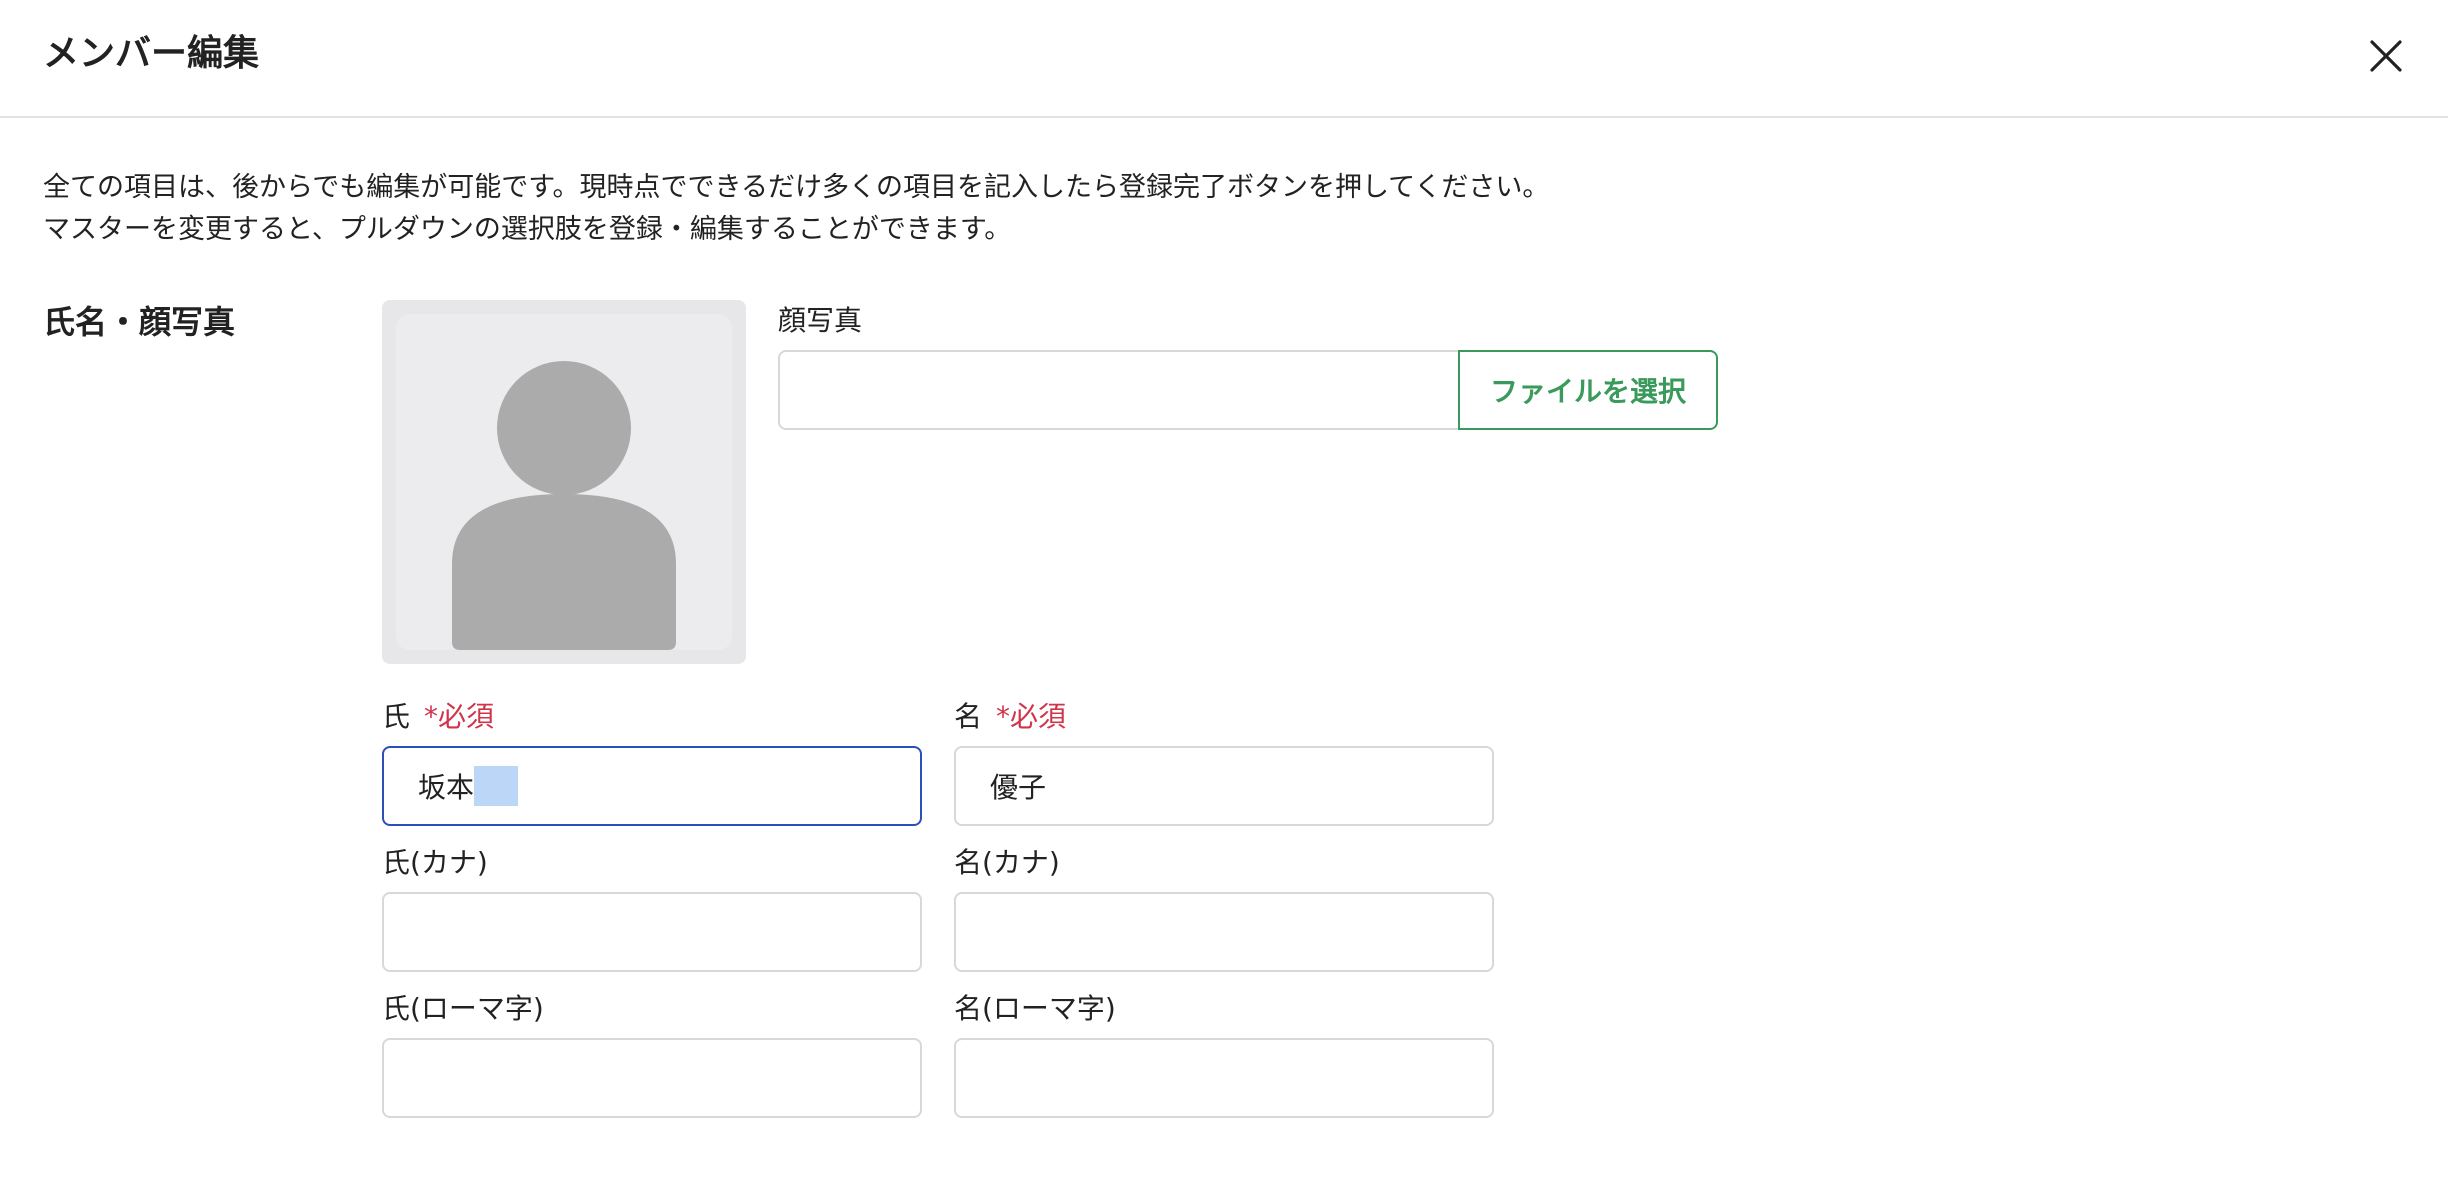  I want to click on intro-text-line2: マスターを変更すると、プルダウンの選択肢を登録・編集することができます。, so click(527, 229).